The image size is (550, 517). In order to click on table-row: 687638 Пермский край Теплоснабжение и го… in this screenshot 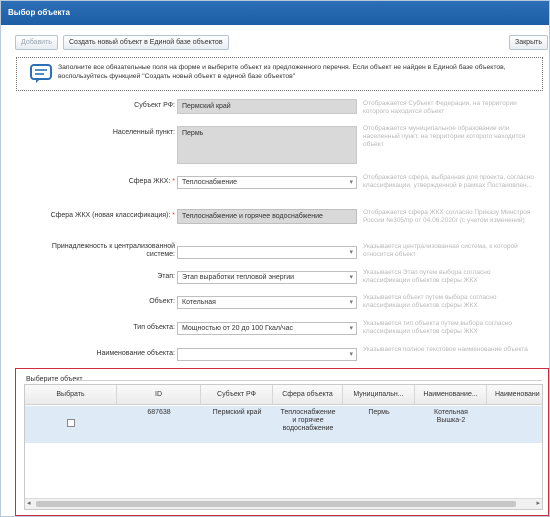, I will do `click(283, 424)`.